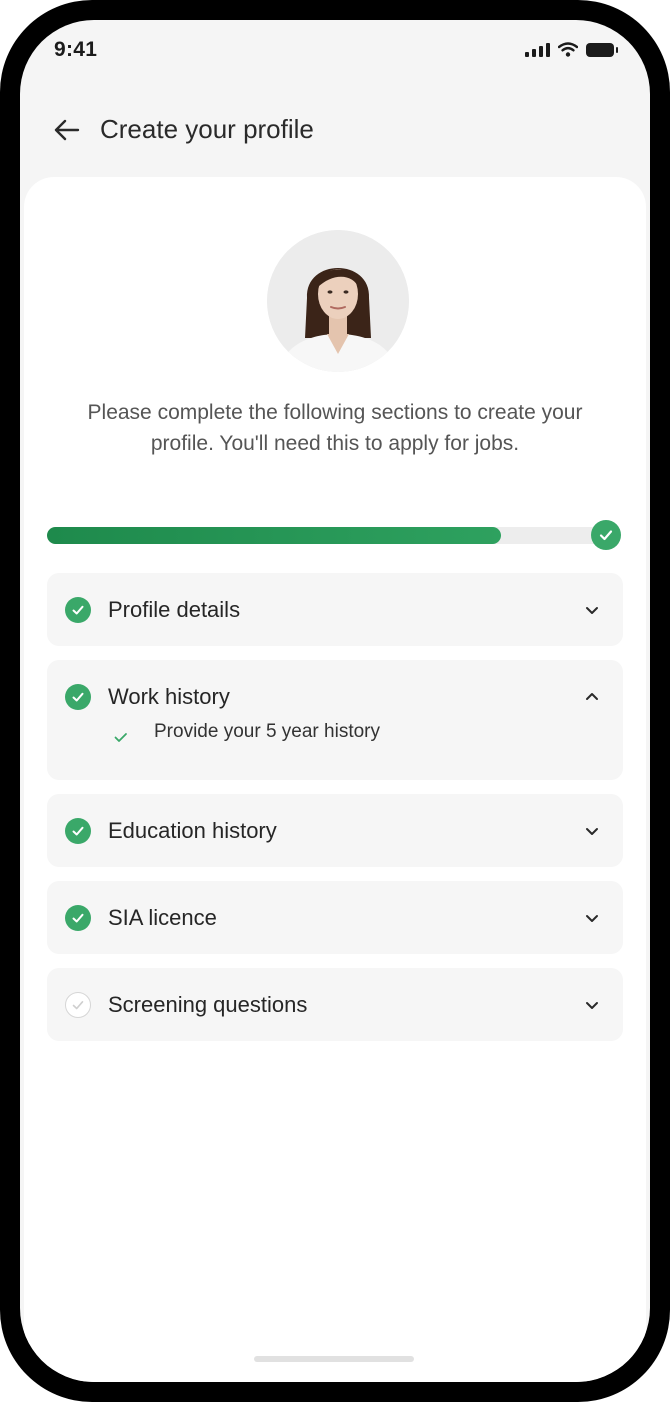 The image size is (670, 1402). I want to click on check-circle-outline-icon, so click(78, 1004).